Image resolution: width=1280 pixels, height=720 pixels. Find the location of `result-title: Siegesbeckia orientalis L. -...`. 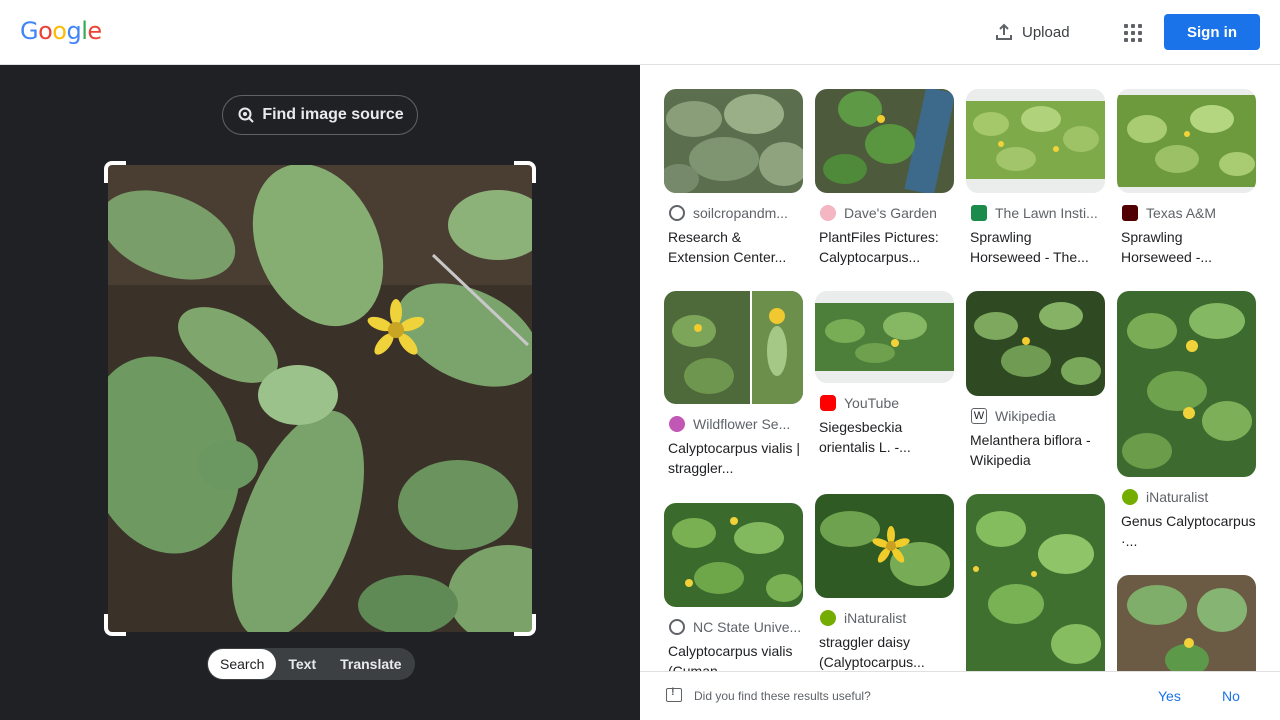

result-title: Siegesbeckia orientalis L. -... is located at coordinates (886, 437).